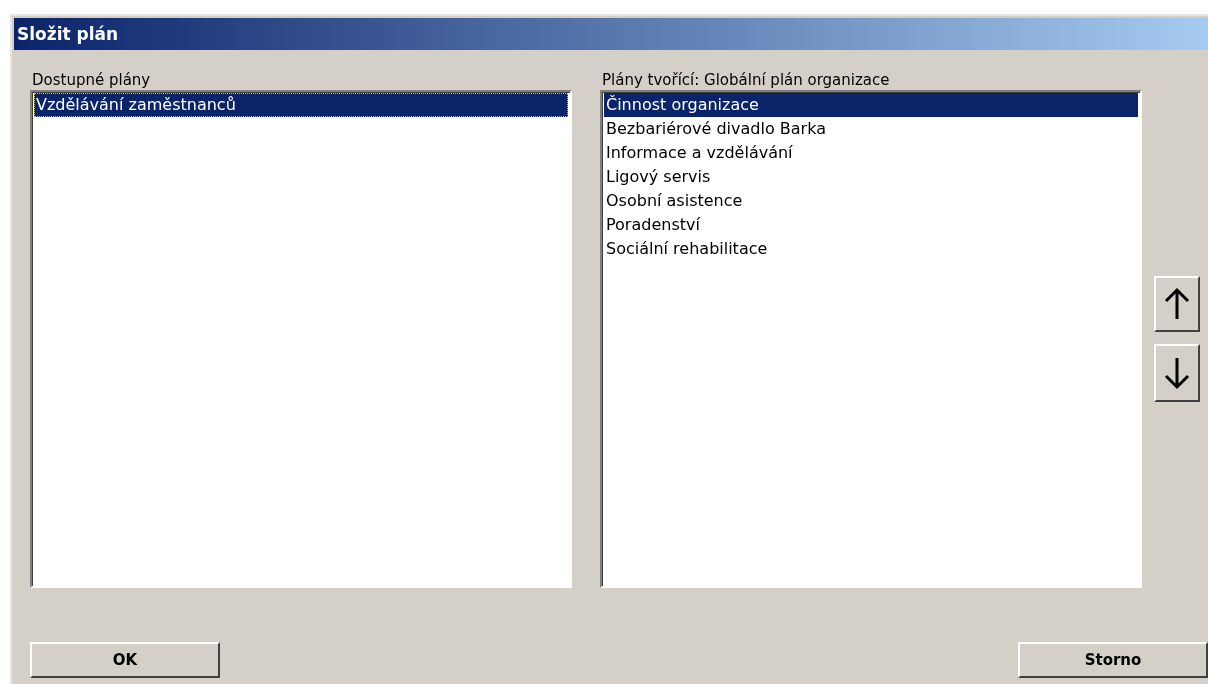 The width and height of the screenshot is (1208, 684). I want to click on dialog-button: Storno, so click(1113, 660).